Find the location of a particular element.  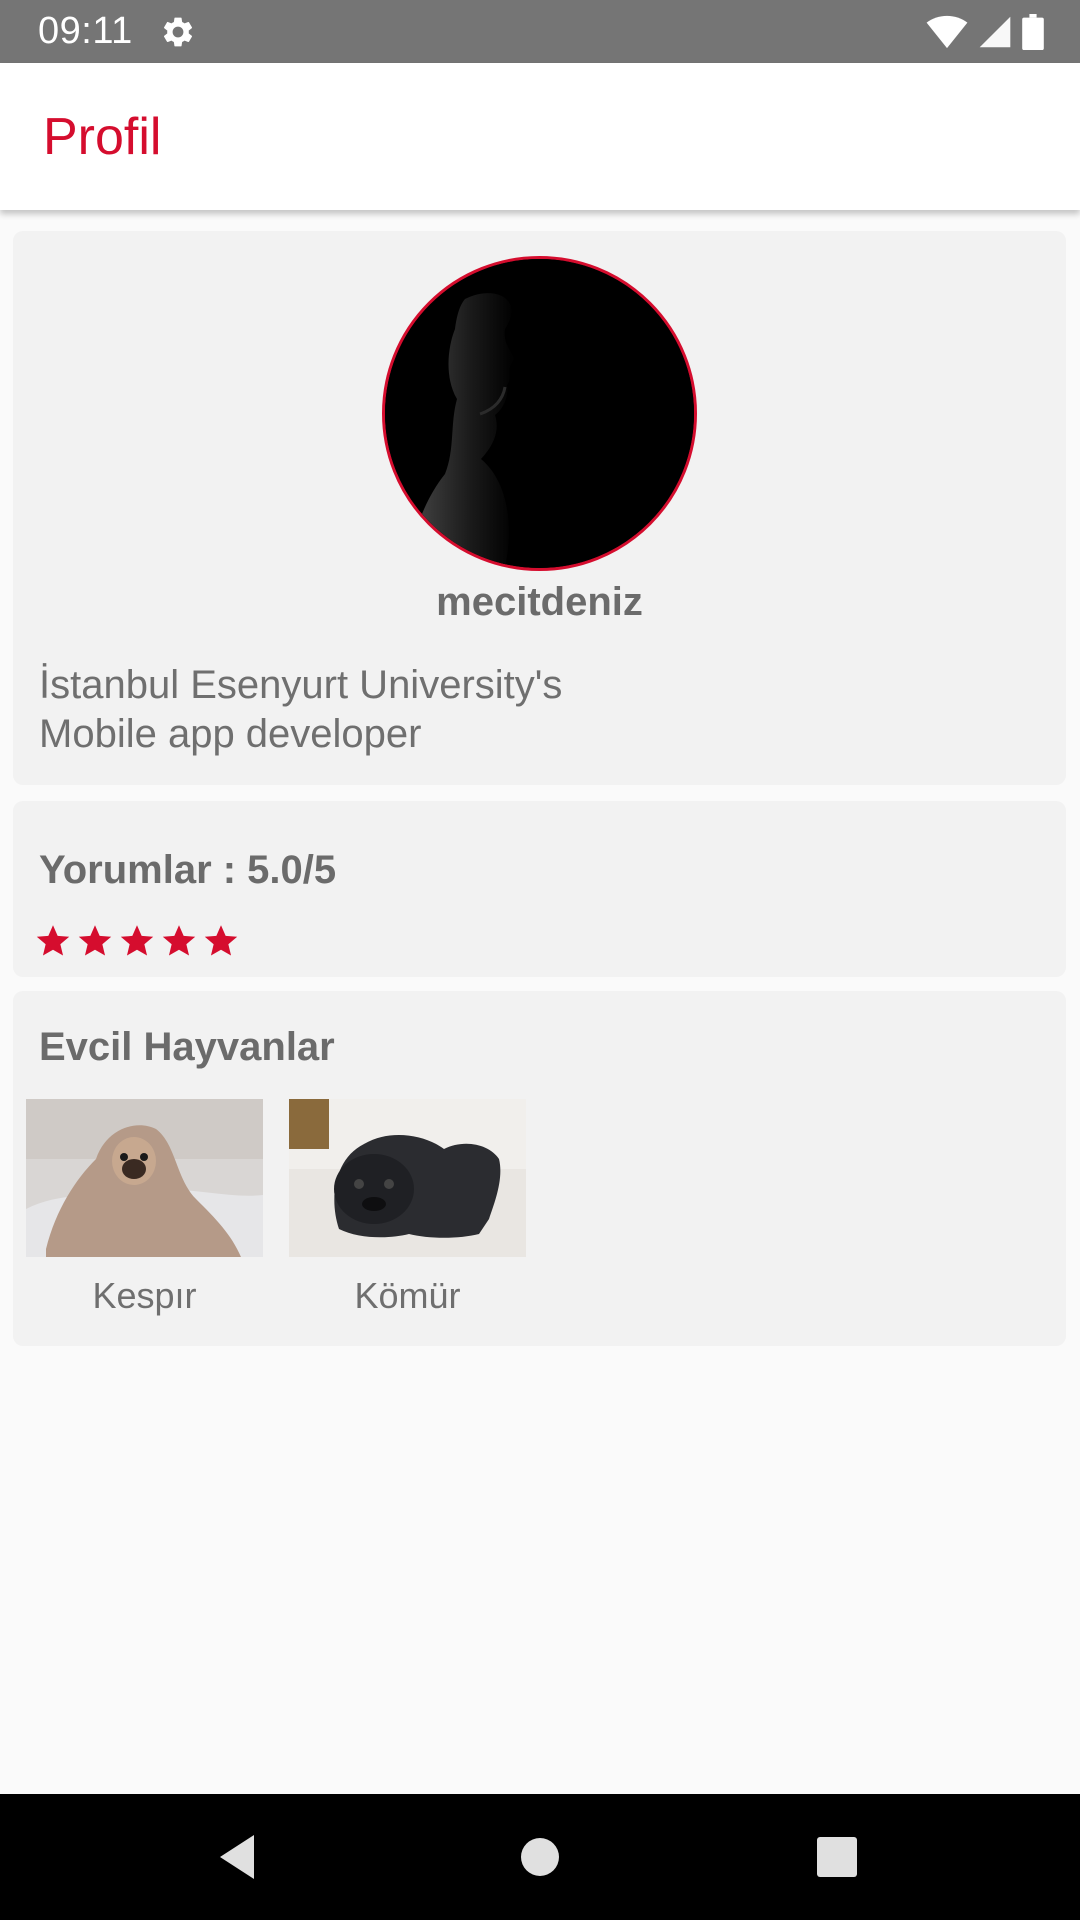

pet-item: Kespır is located at coordinates (144, 1208).